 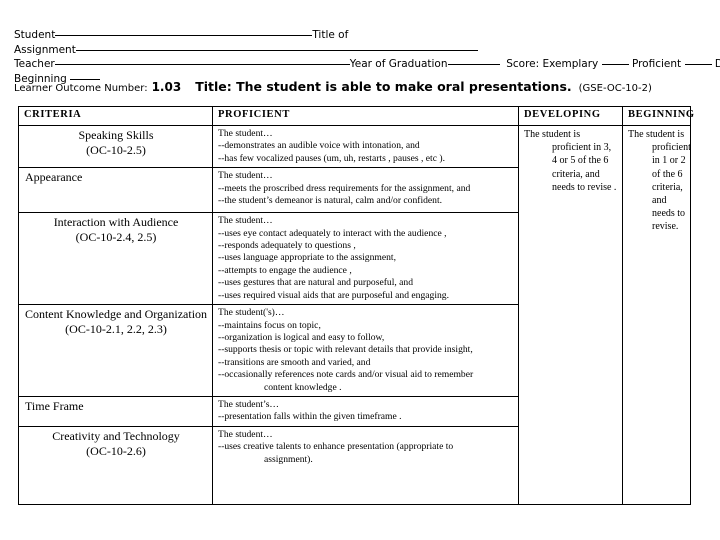 I want to click on criteria-name: Time Frame, so click(x=54, y=406).